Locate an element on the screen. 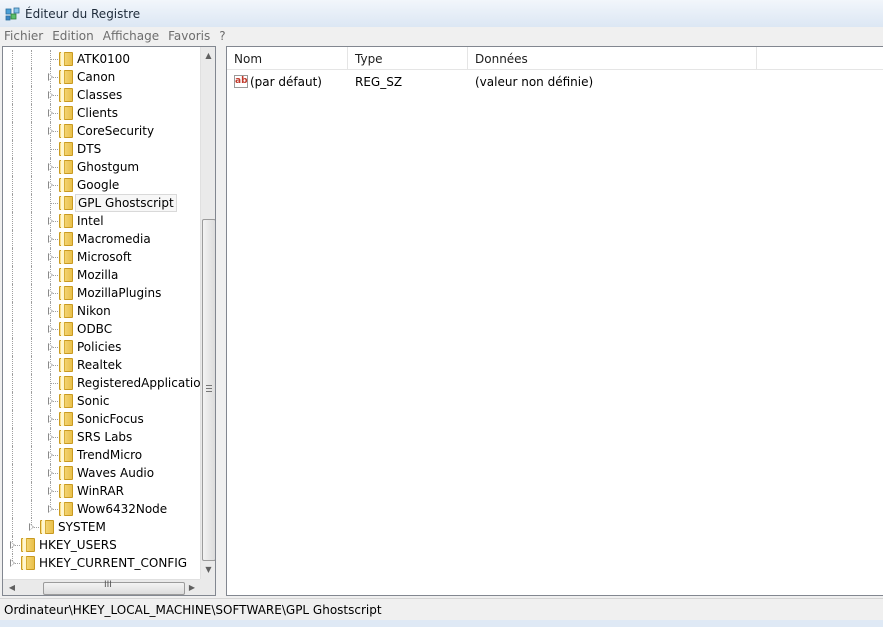 The image size is (883, 627). tree-item-label: GPL Ghostscript is located at coordinates (126, 203).